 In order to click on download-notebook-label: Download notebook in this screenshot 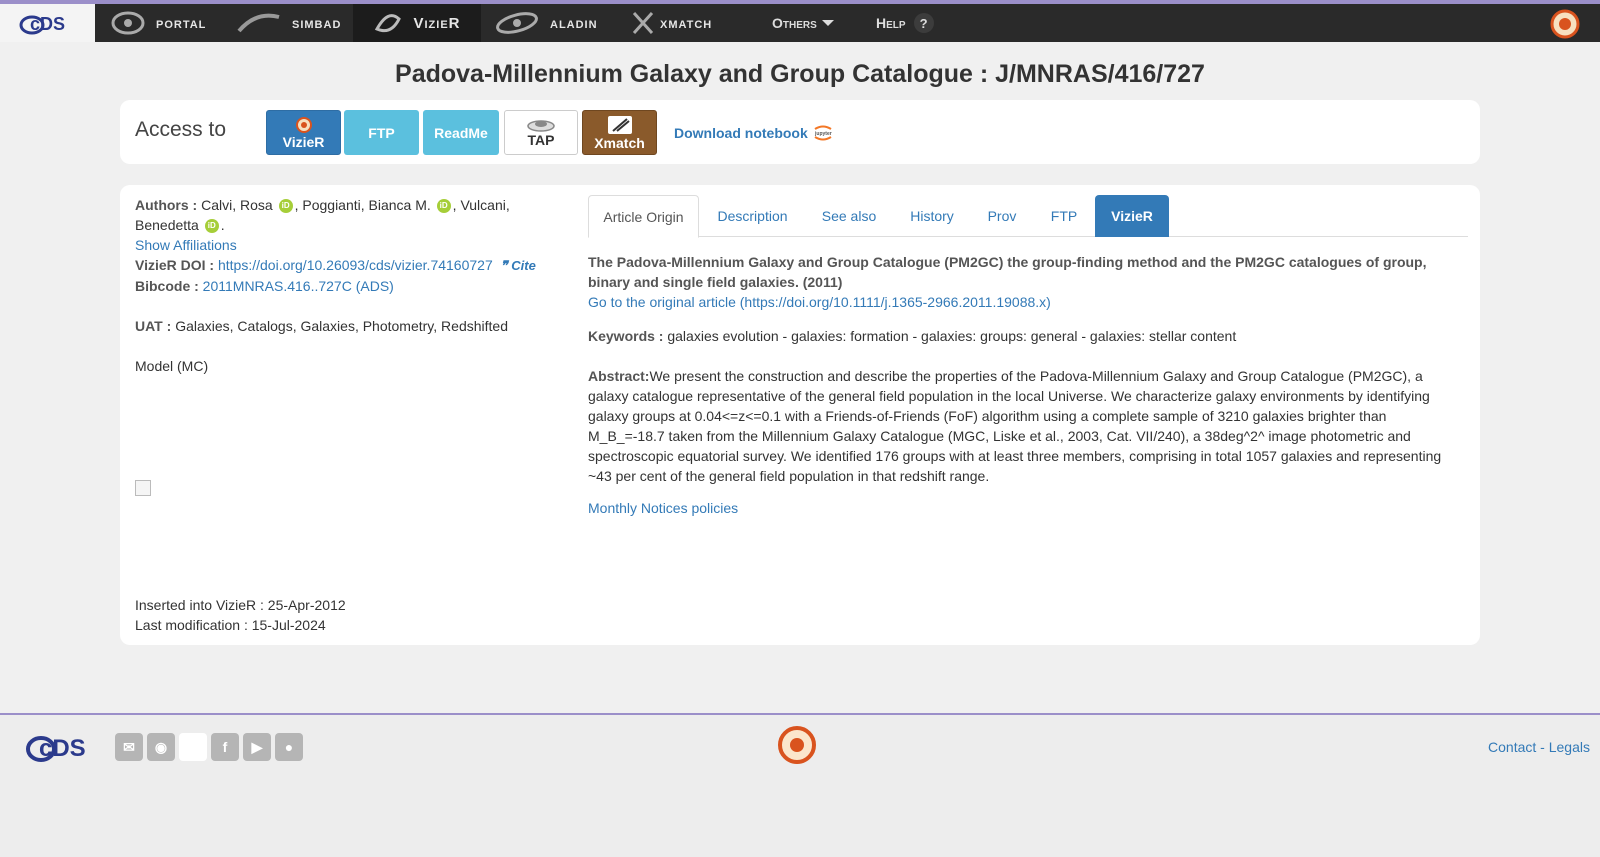, I will do `click(741, 133)`.